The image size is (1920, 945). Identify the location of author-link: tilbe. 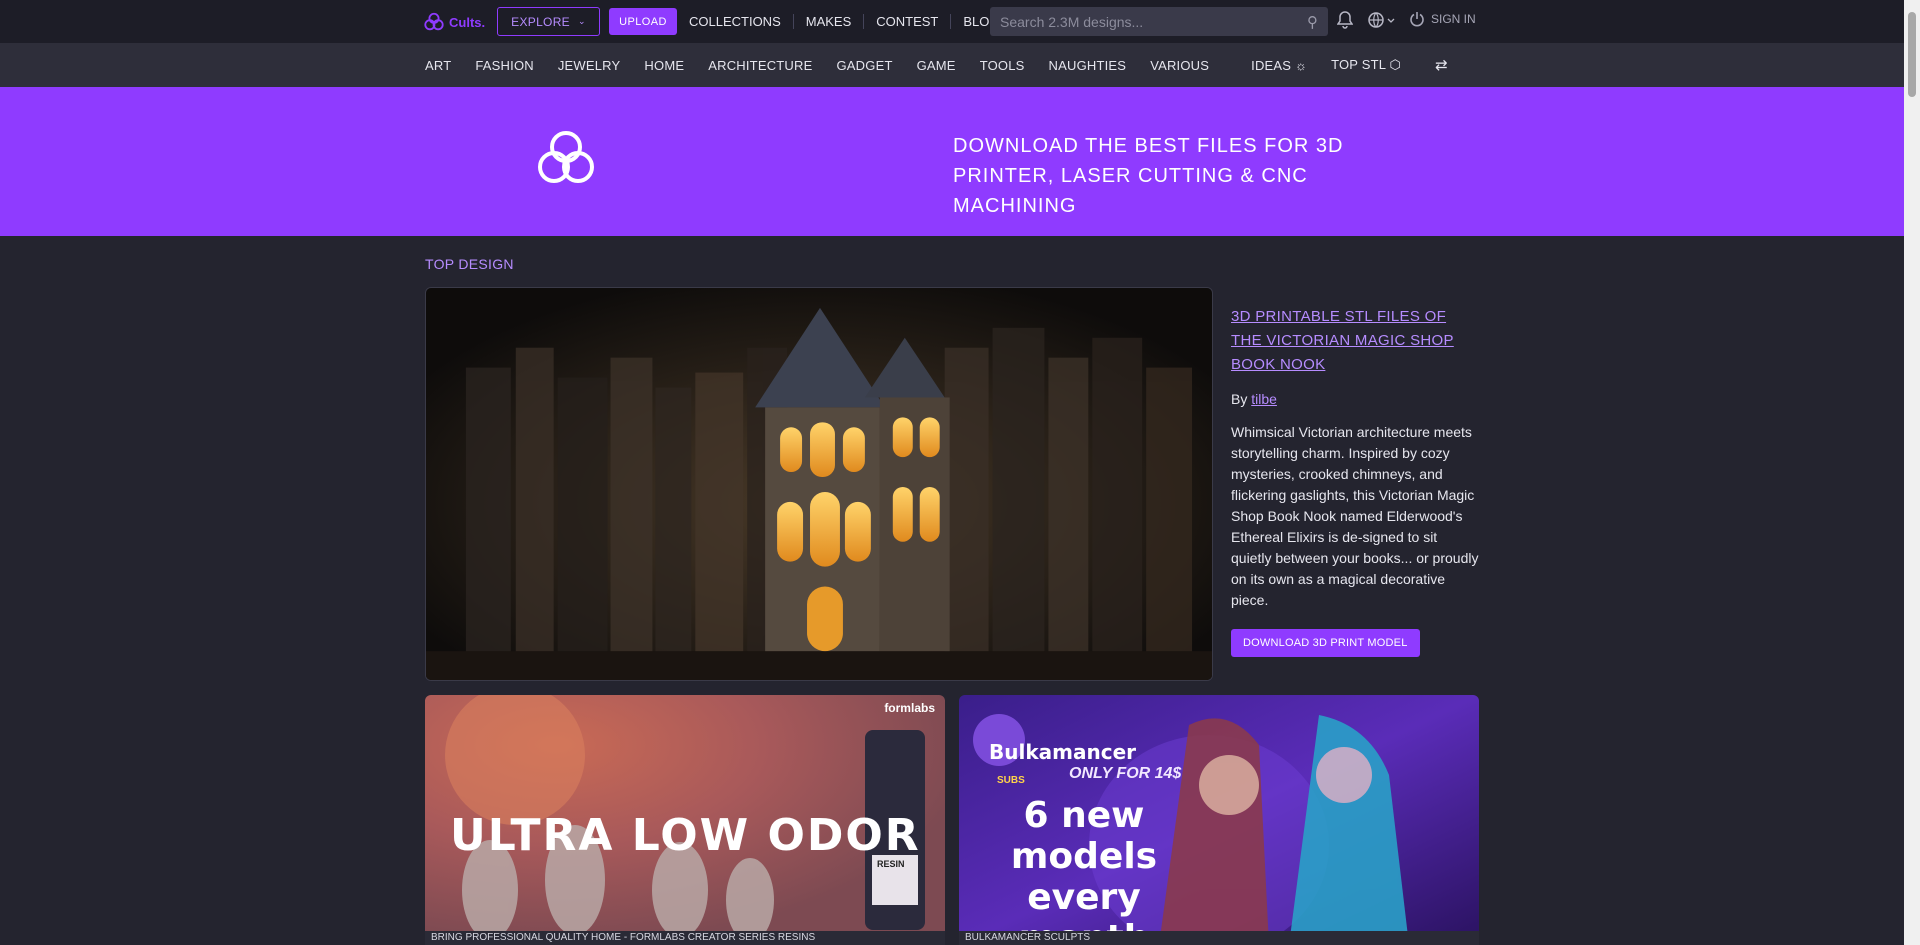
(1264, 399).